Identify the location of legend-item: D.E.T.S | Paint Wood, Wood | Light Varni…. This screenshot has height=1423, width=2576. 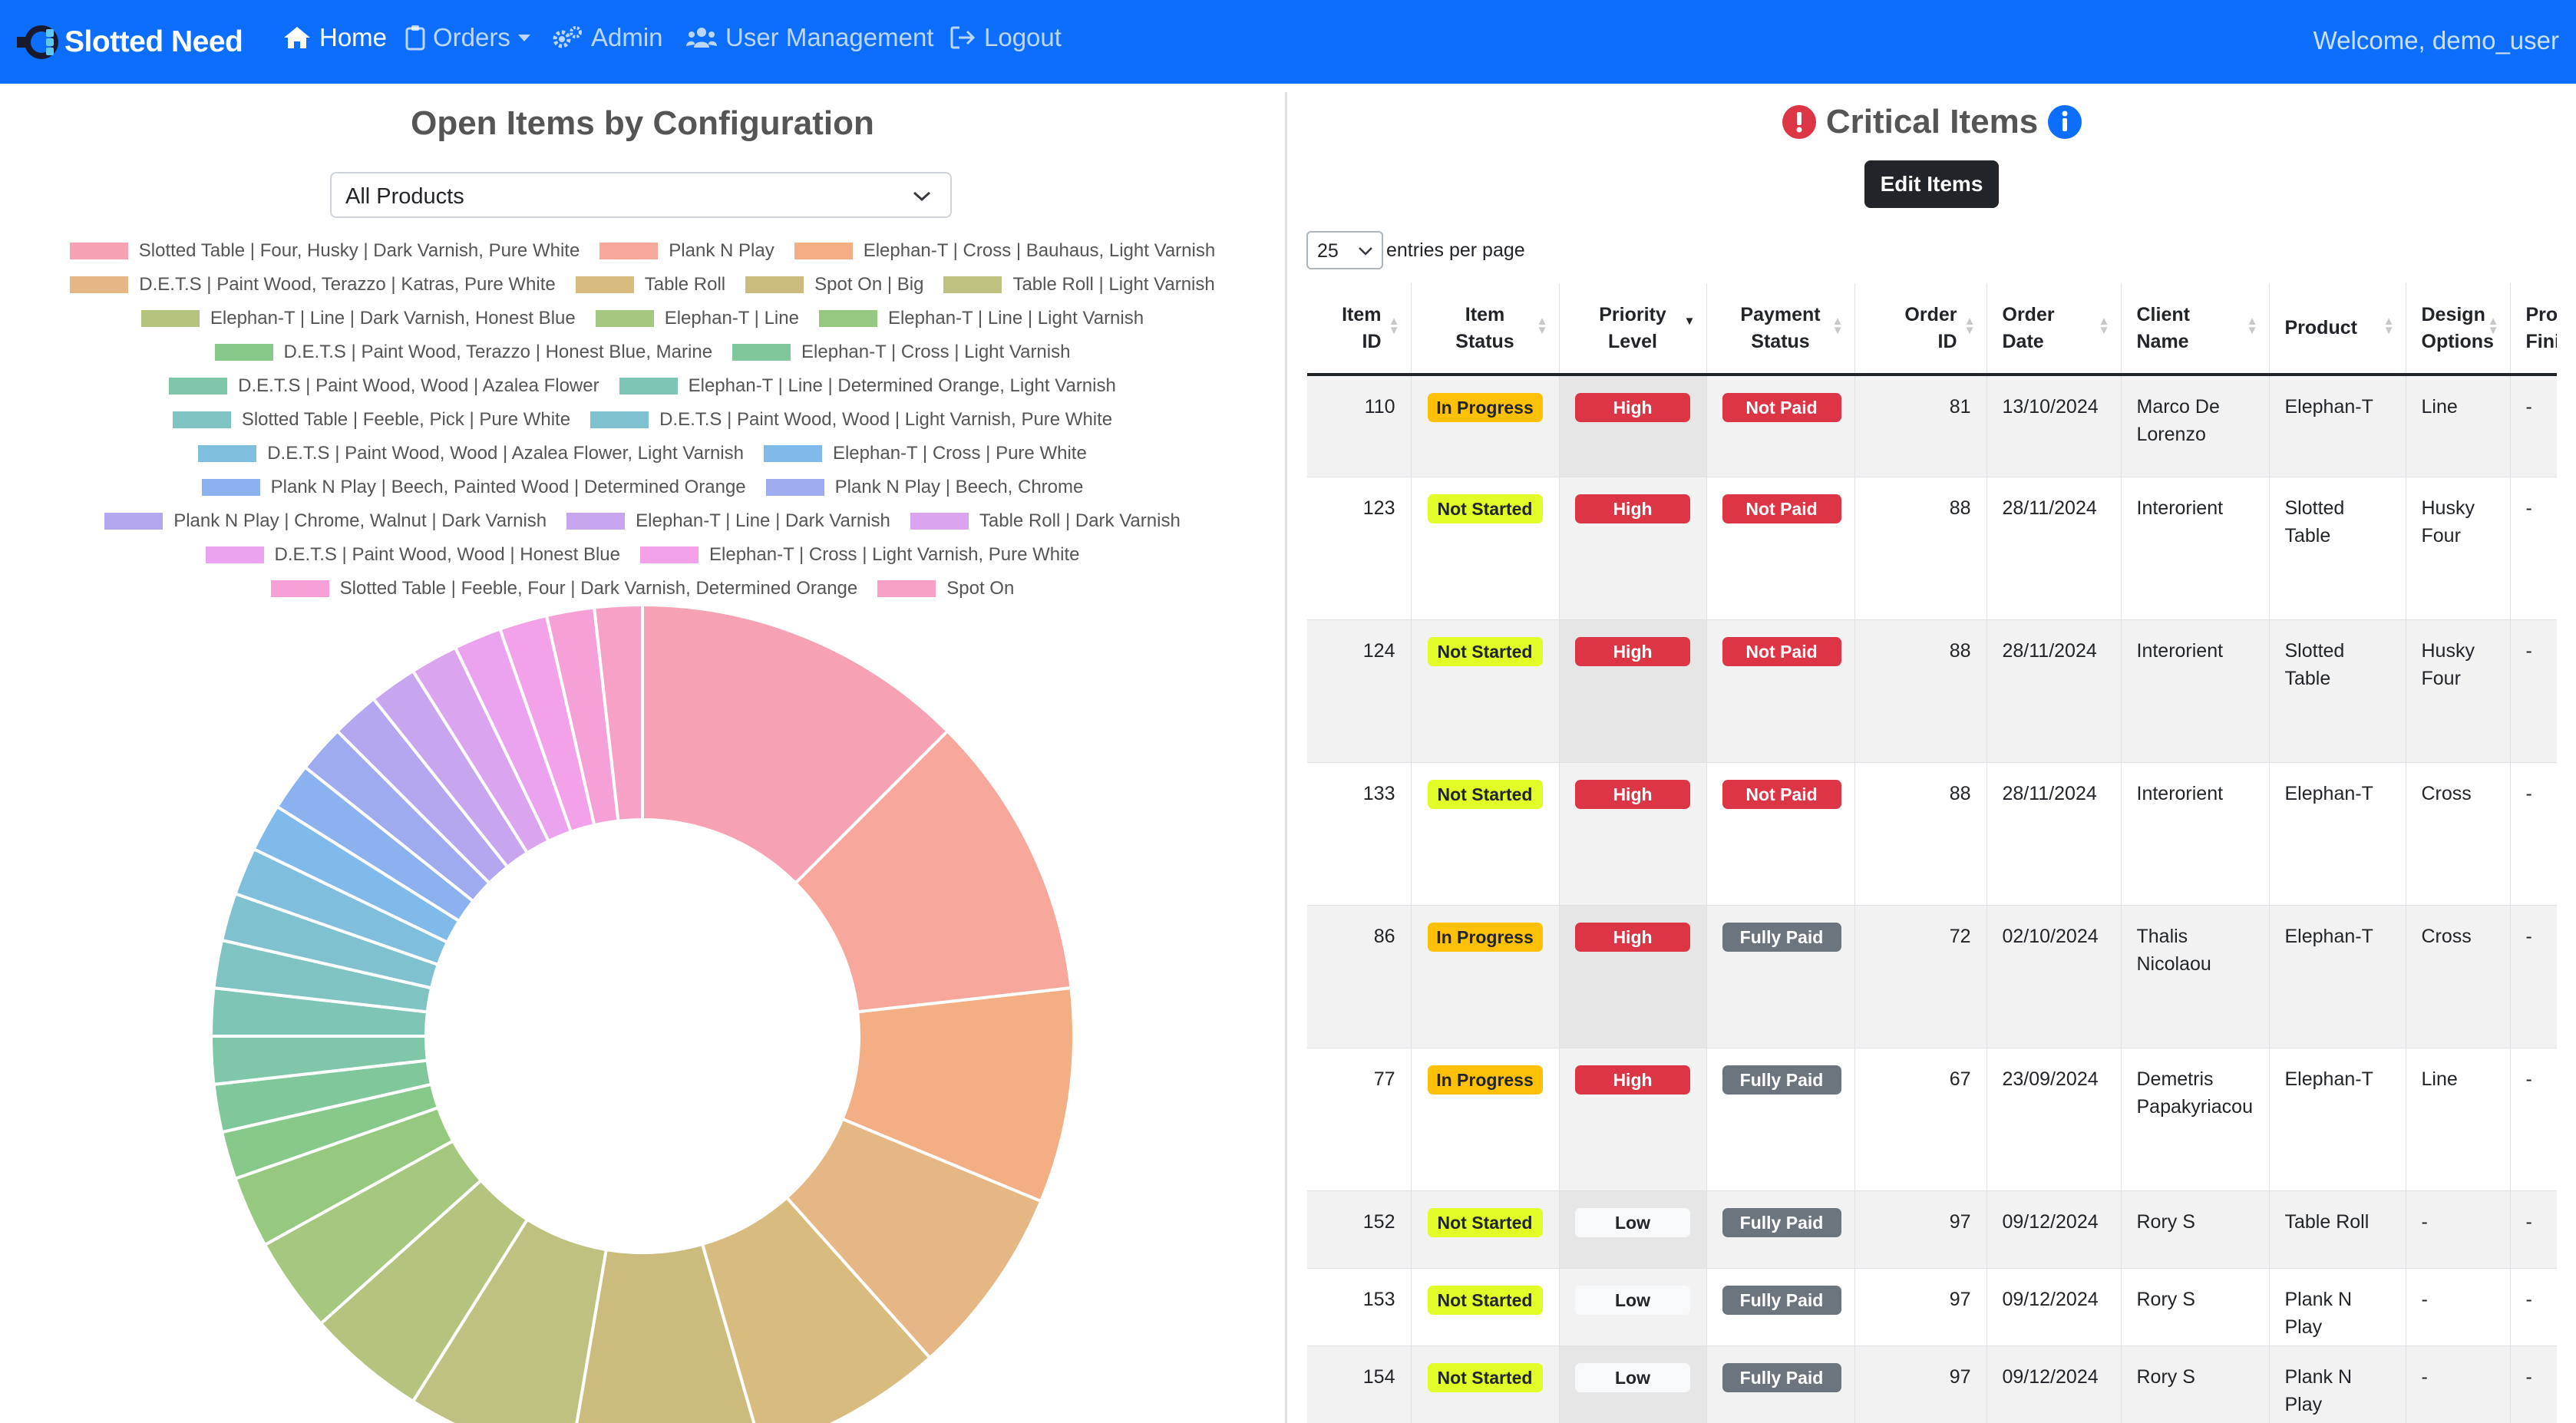
(851, 420).